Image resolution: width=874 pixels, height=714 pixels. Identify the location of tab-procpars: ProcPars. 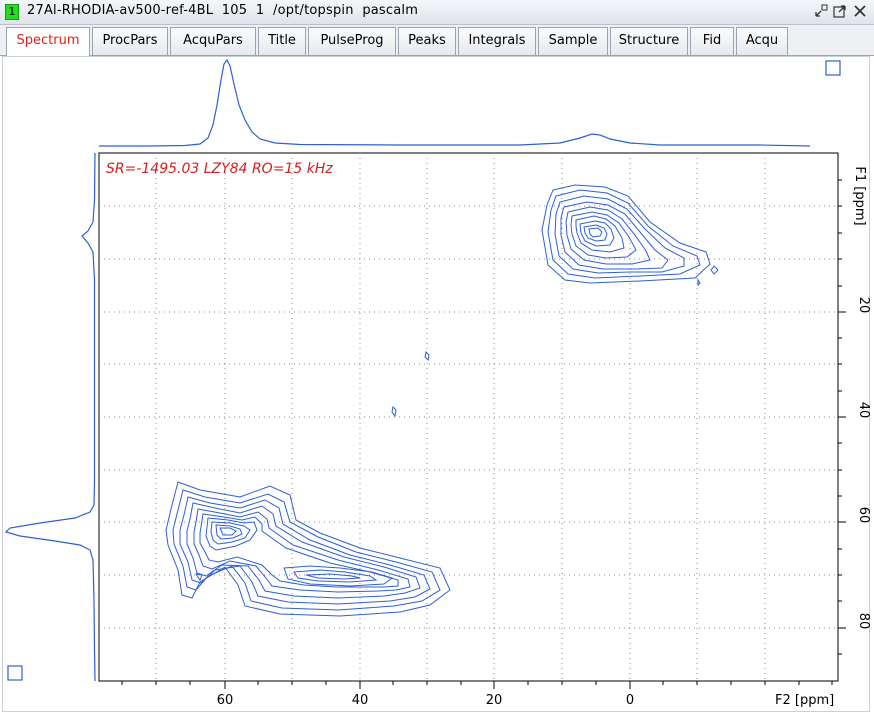
(130, 41).